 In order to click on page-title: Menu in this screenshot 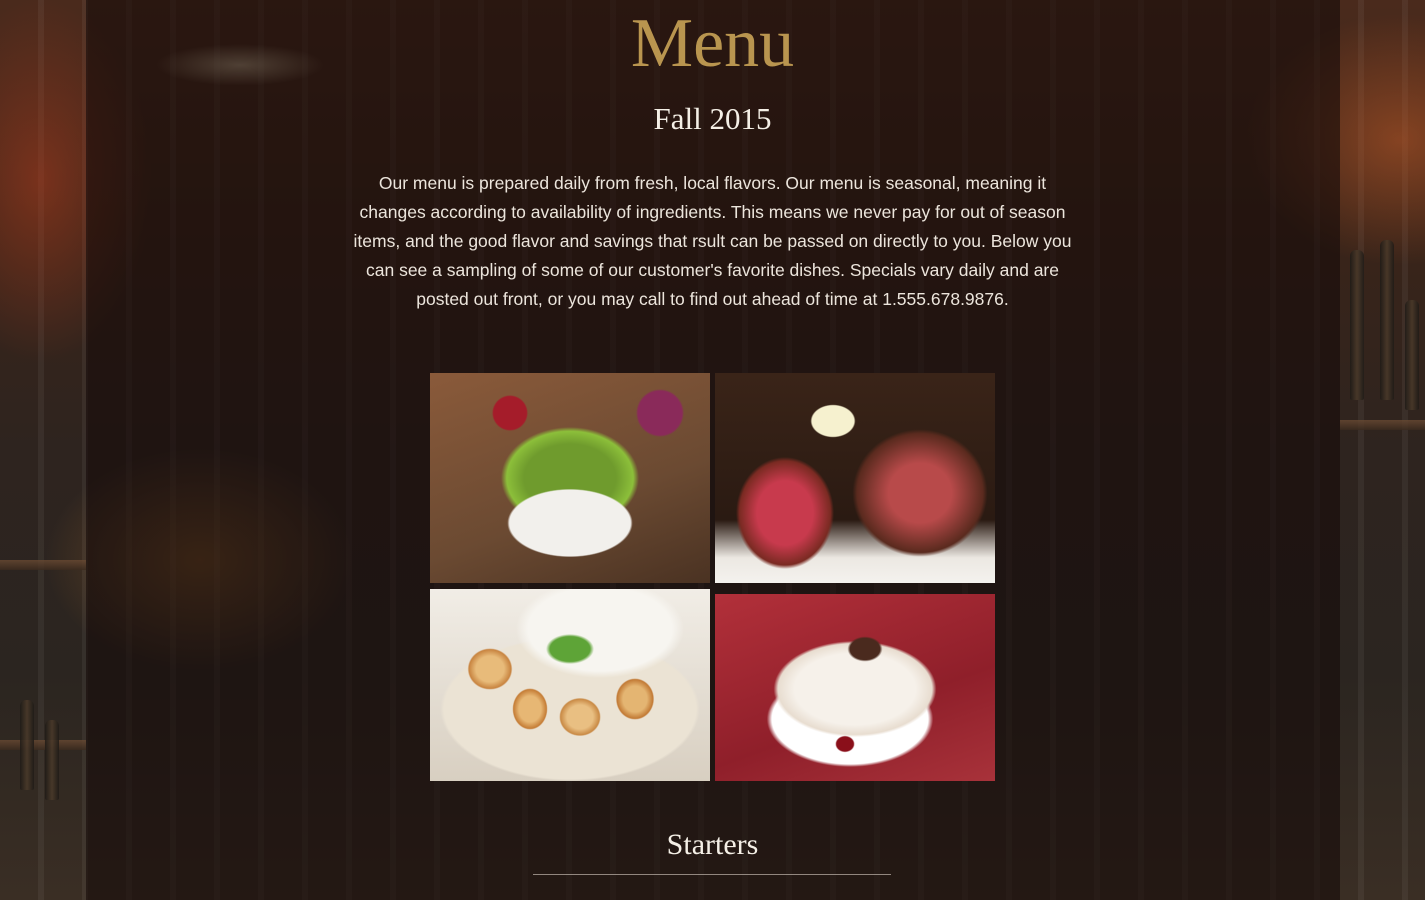, I will do `click(712, 43)`.